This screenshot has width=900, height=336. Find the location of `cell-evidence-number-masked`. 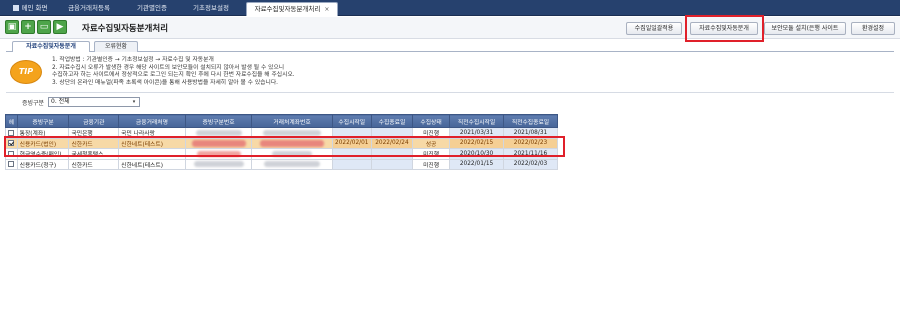

cell-evidence-number-masked is located at coordinates (218, 164).